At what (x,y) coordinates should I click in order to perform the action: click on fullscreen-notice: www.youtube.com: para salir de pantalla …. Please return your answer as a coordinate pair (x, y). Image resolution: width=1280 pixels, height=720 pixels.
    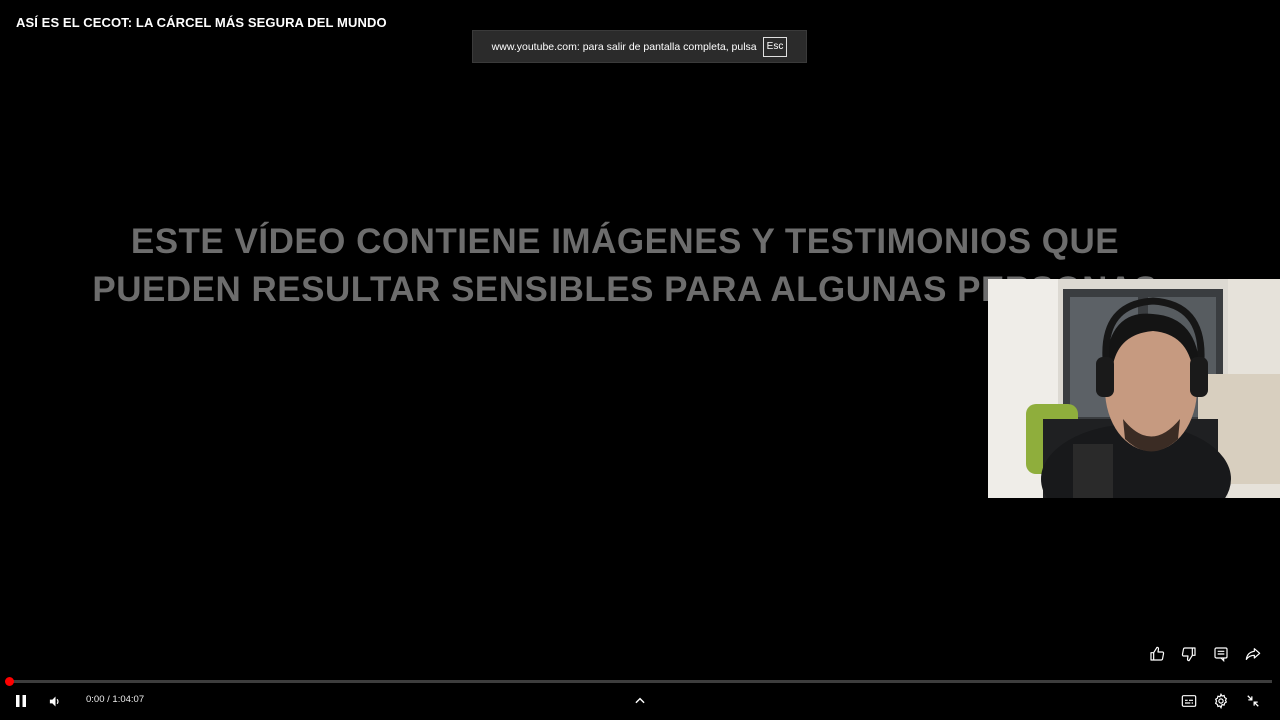
    Looking at the image, I should click on (639, 46).